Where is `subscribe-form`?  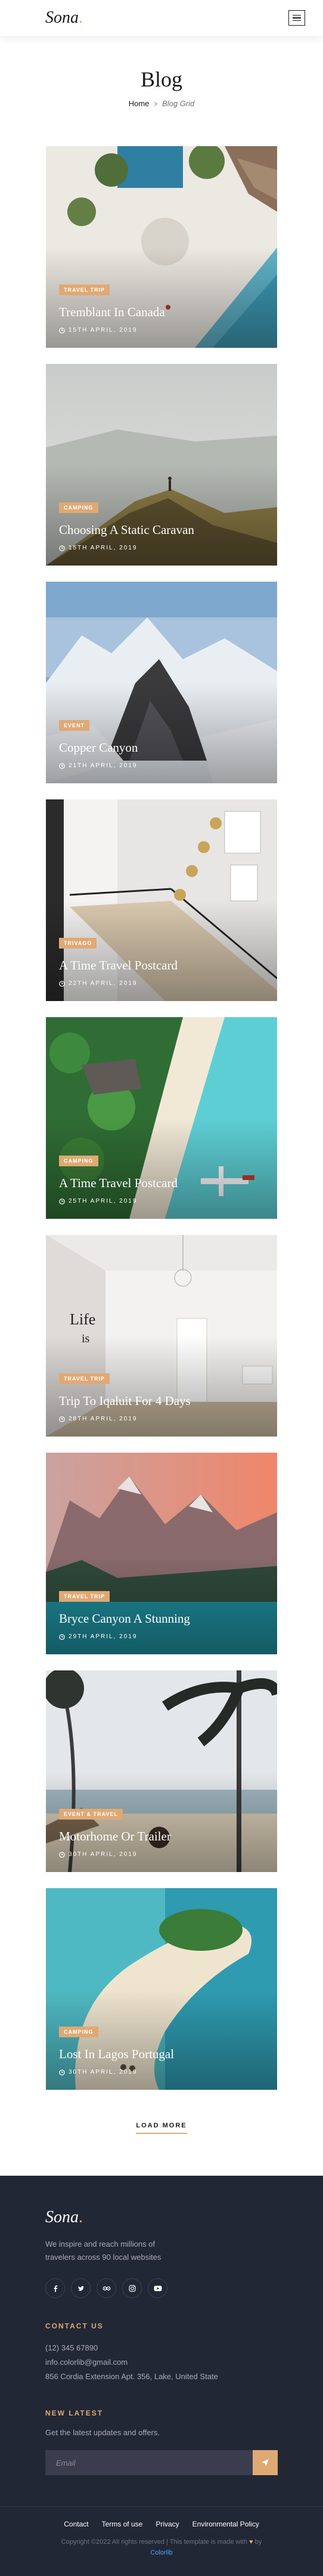
subscribe-form is located at coordinates (161, 2462).